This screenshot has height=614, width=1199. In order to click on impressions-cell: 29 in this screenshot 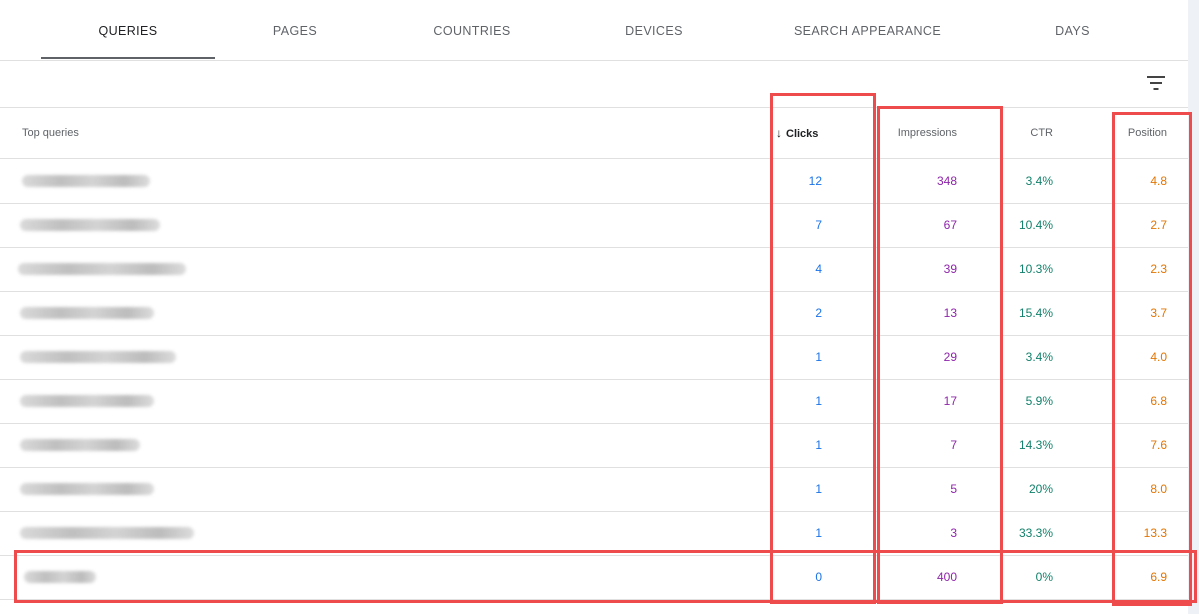, I will do `click(950, 357)`.